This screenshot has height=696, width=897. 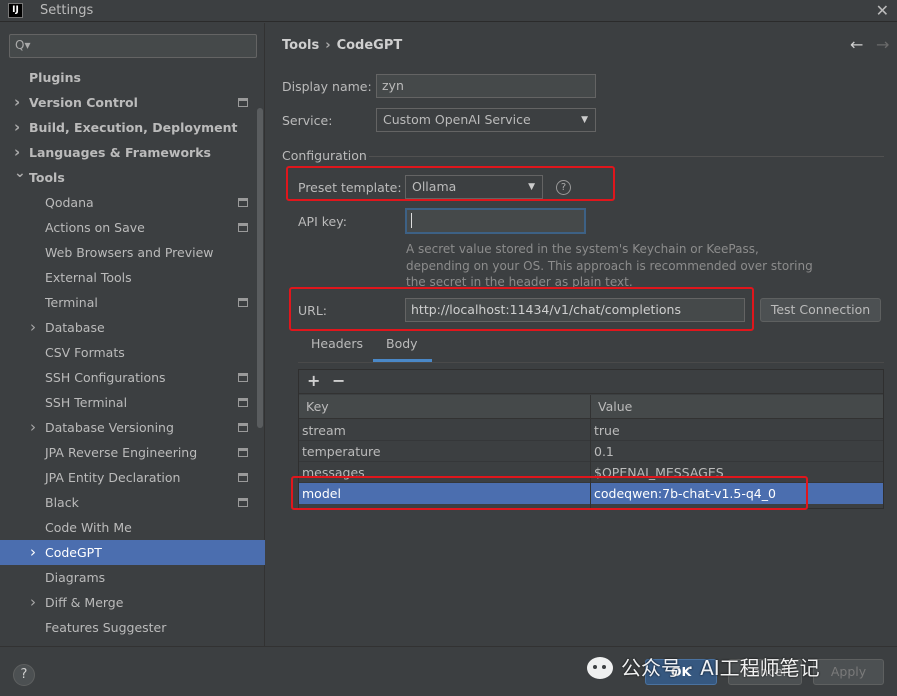 What do you see at coordinates (313, 380) in the screenshot?
I see `add-row-button: +` at bounding box center [313, 380].